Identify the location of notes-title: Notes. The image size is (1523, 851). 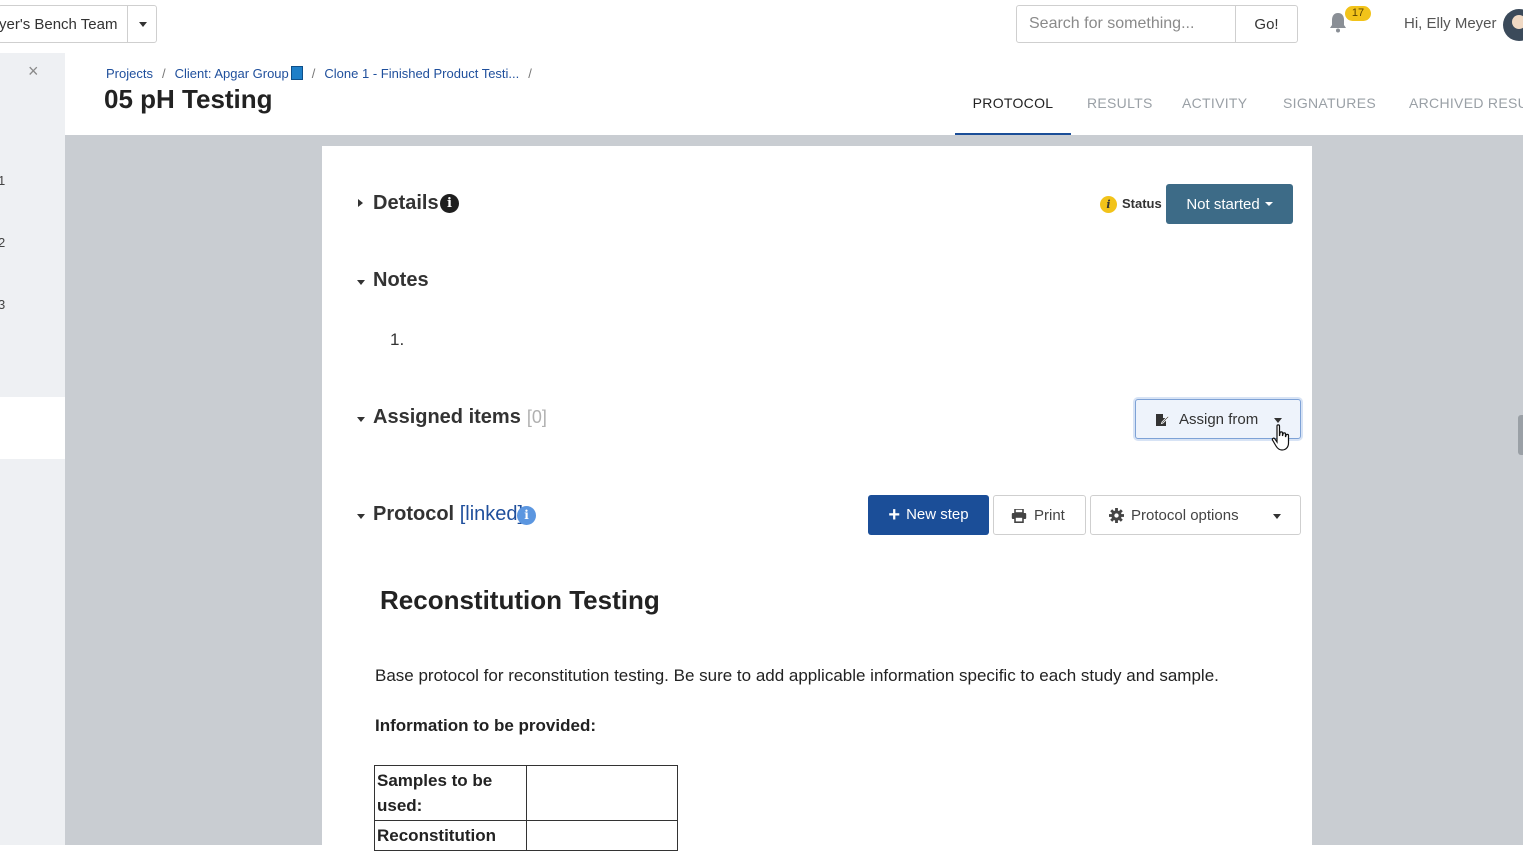
(401, 280).